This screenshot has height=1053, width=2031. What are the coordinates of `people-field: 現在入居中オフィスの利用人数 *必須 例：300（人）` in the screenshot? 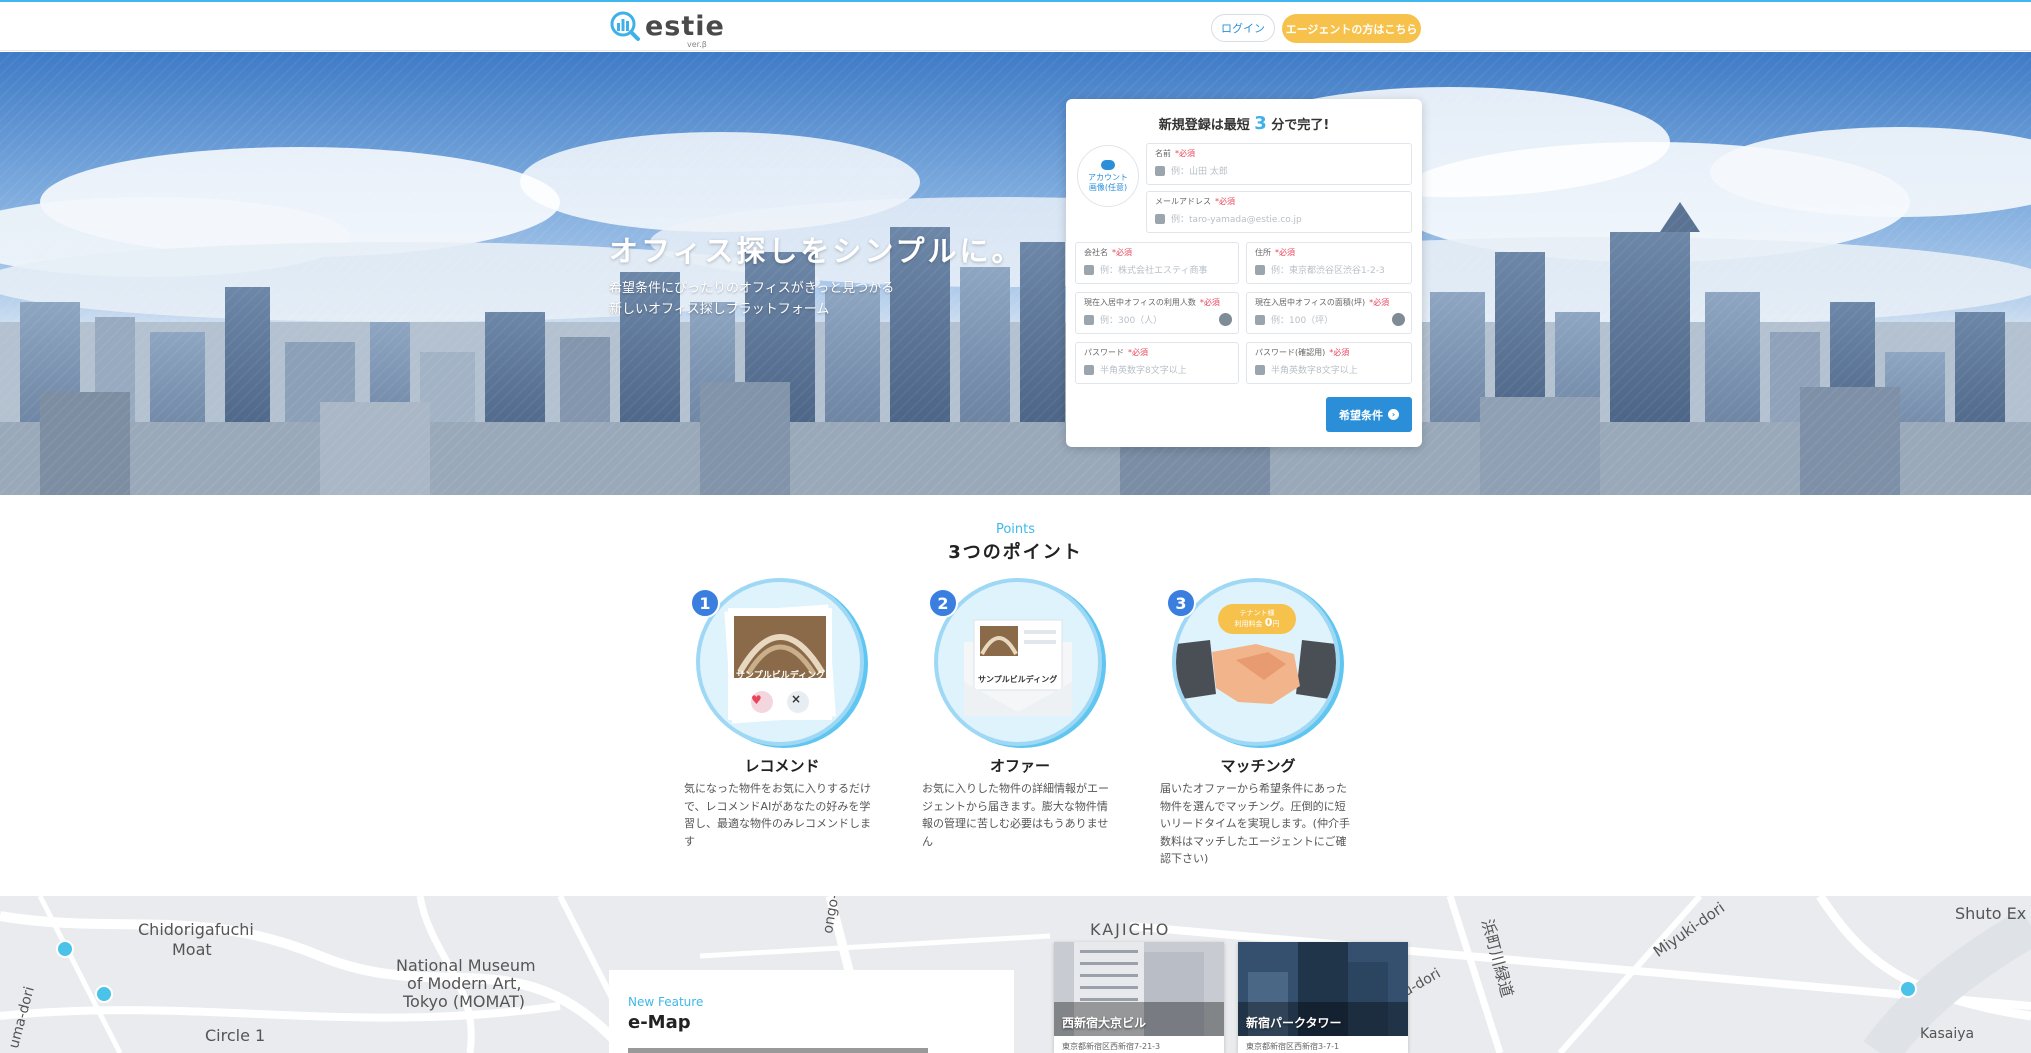 It's located at (1157, 313).